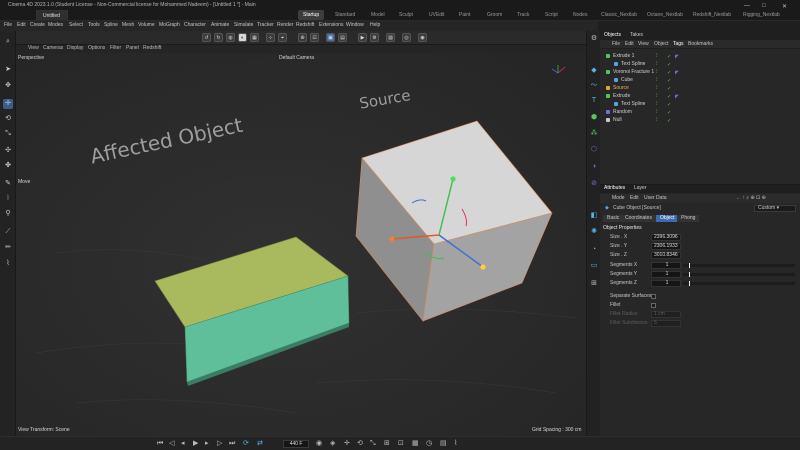 This screenshot has width=800, height=450. What do you see at coordinates (52, 19) in the screenshot?
I see `document-tab: Untitled 1 *` at bounding box center [52, 19].